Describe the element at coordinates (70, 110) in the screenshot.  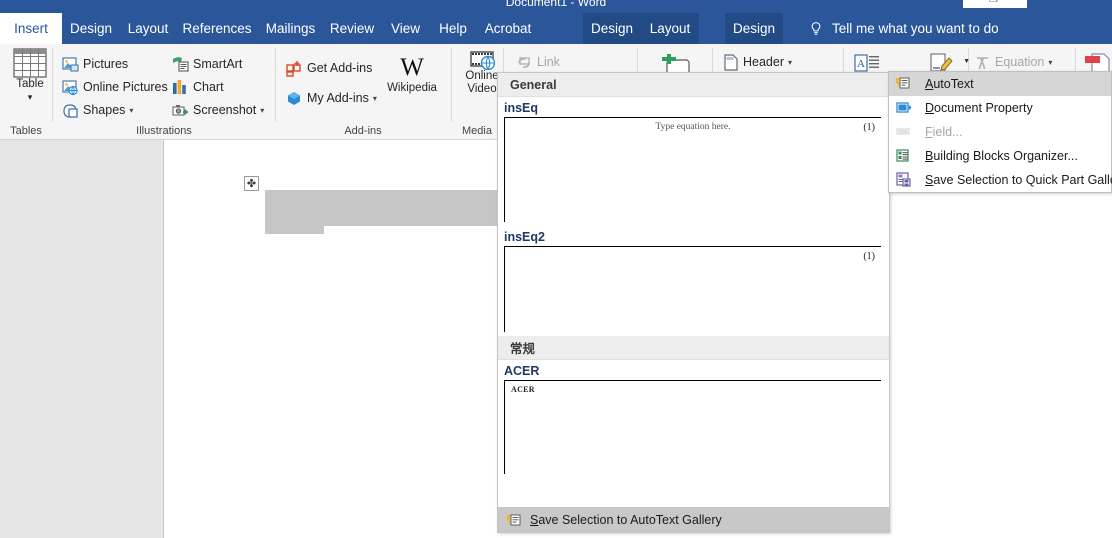
I see `shapes-icon` at that location.